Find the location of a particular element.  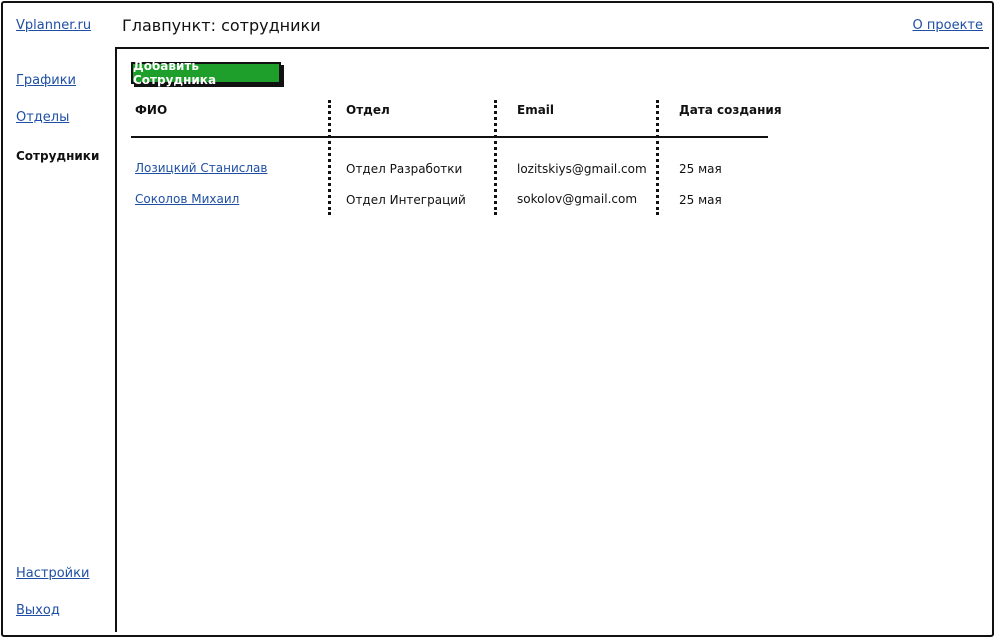

table-header-divider is located at coordinates (449, 137).